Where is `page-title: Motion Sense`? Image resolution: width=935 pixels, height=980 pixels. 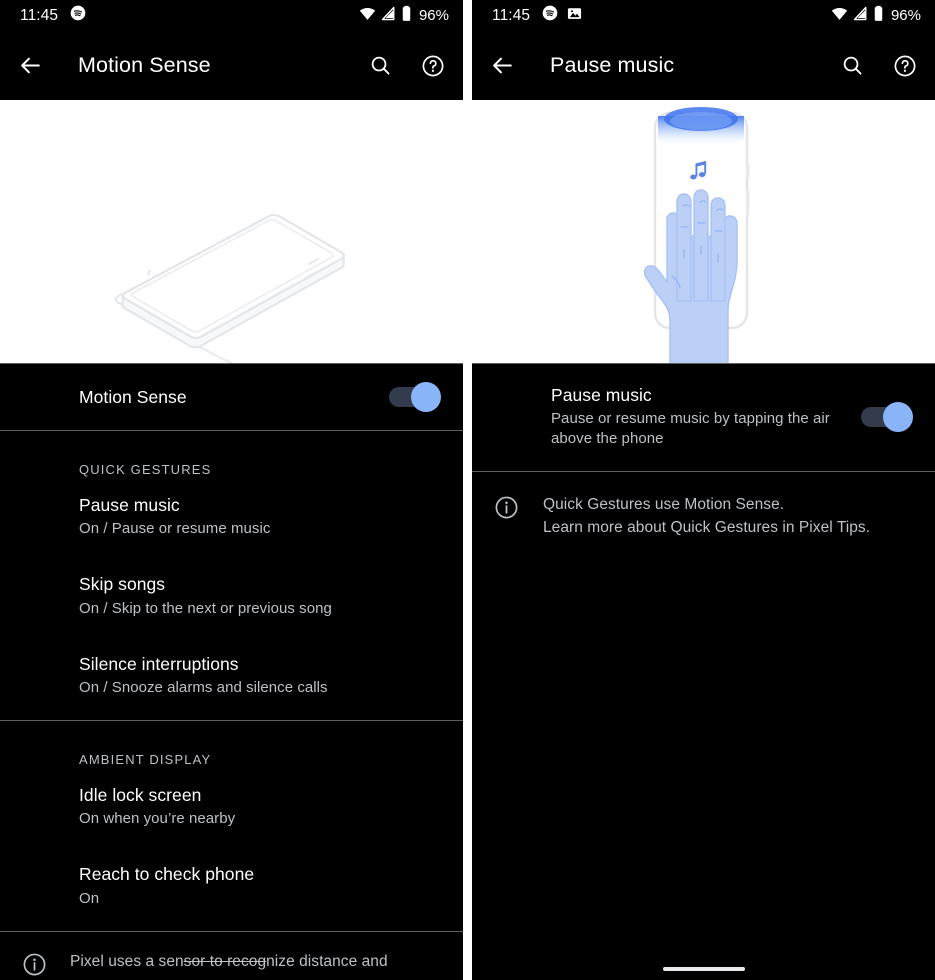
page-title: Motion Sense is located at coordinates (144, 65).